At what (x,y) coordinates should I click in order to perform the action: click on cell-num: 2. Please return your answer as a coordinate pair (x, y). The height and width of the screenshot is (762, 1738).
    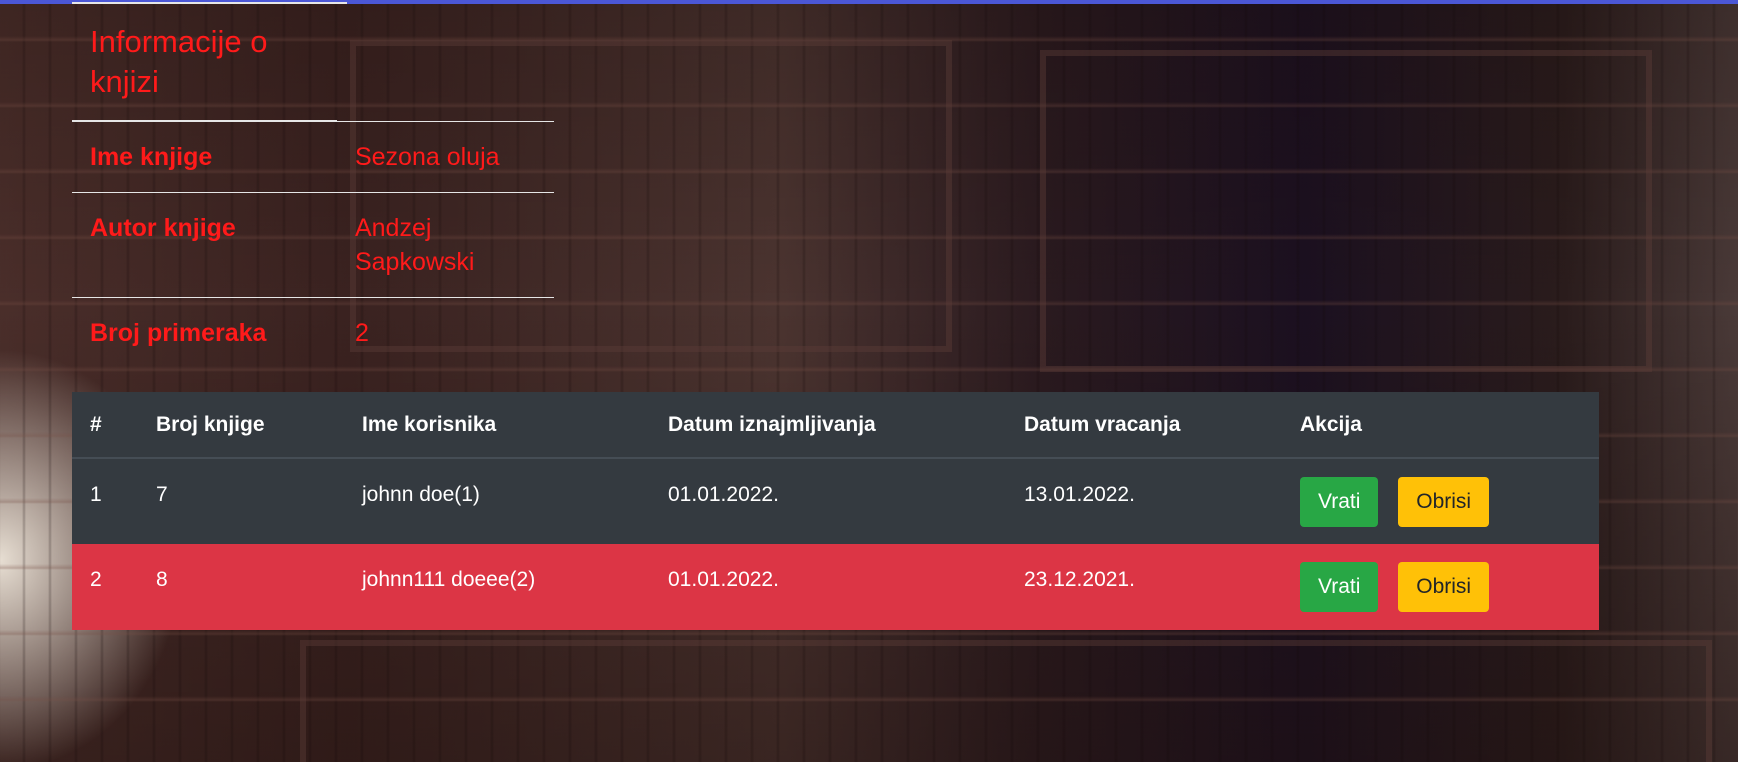
    Looking at the image, I should click on (96, 579).